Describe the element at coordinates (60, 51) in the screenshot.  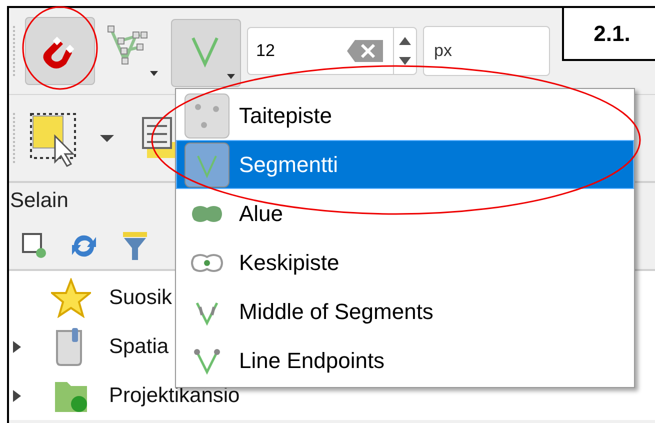
I see `snapping-button` at that location.